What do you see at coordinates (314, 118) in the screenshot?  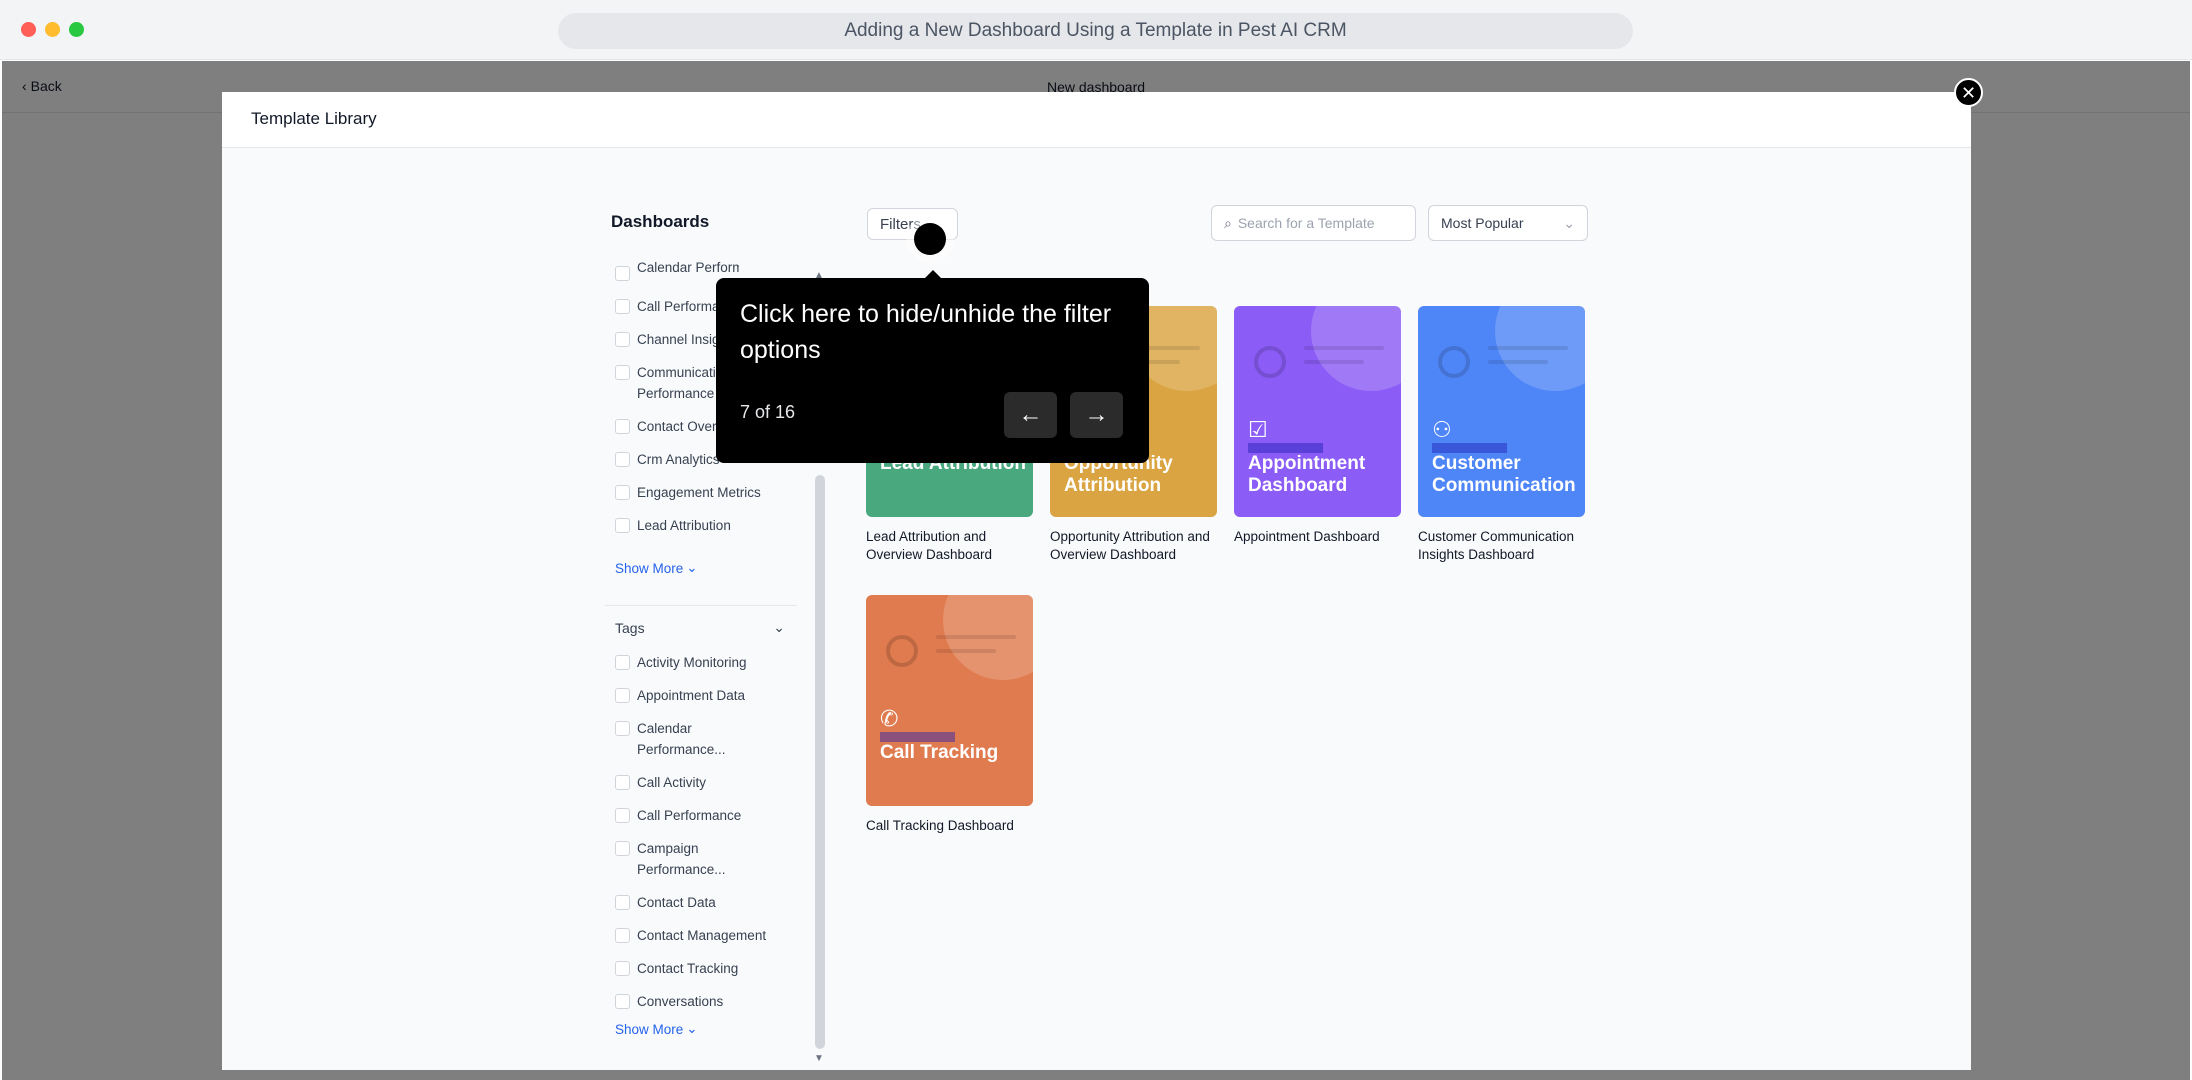 I see `modal-title: Template Library` at bounding box center [314, 118].